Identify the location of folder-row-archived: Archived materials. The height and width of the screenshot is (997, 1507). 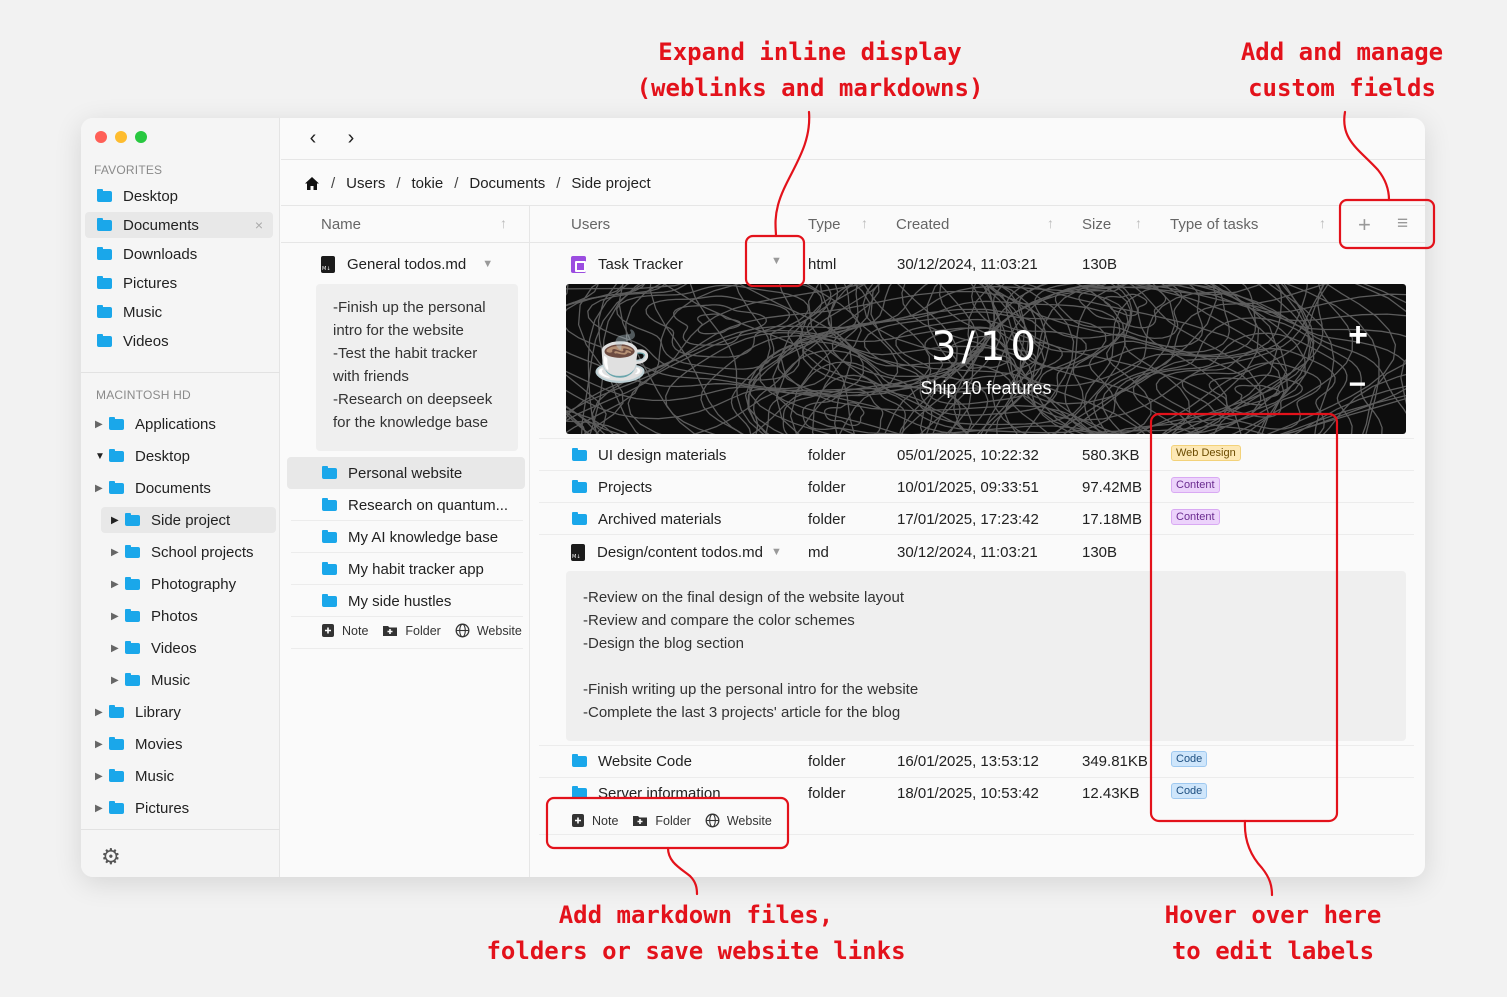
(682, 519).